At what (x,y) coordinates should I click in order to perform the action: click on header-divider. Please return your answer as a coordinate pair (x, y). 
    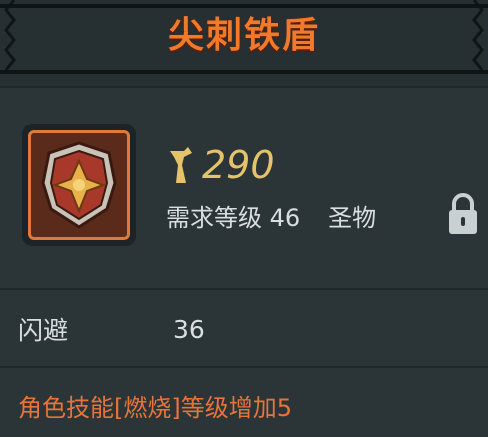
    Looking at the image, I should click on (244, 87).